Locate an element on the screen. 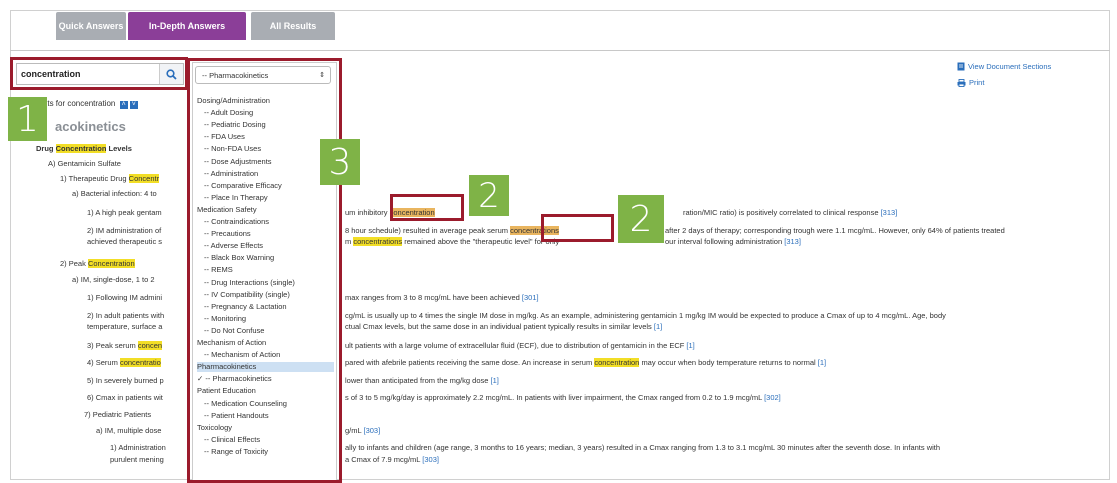 The width and height of the screenshot is (1117, 483). content-line: 6) Cmax in patients wit is located at coordinates (125, 397).